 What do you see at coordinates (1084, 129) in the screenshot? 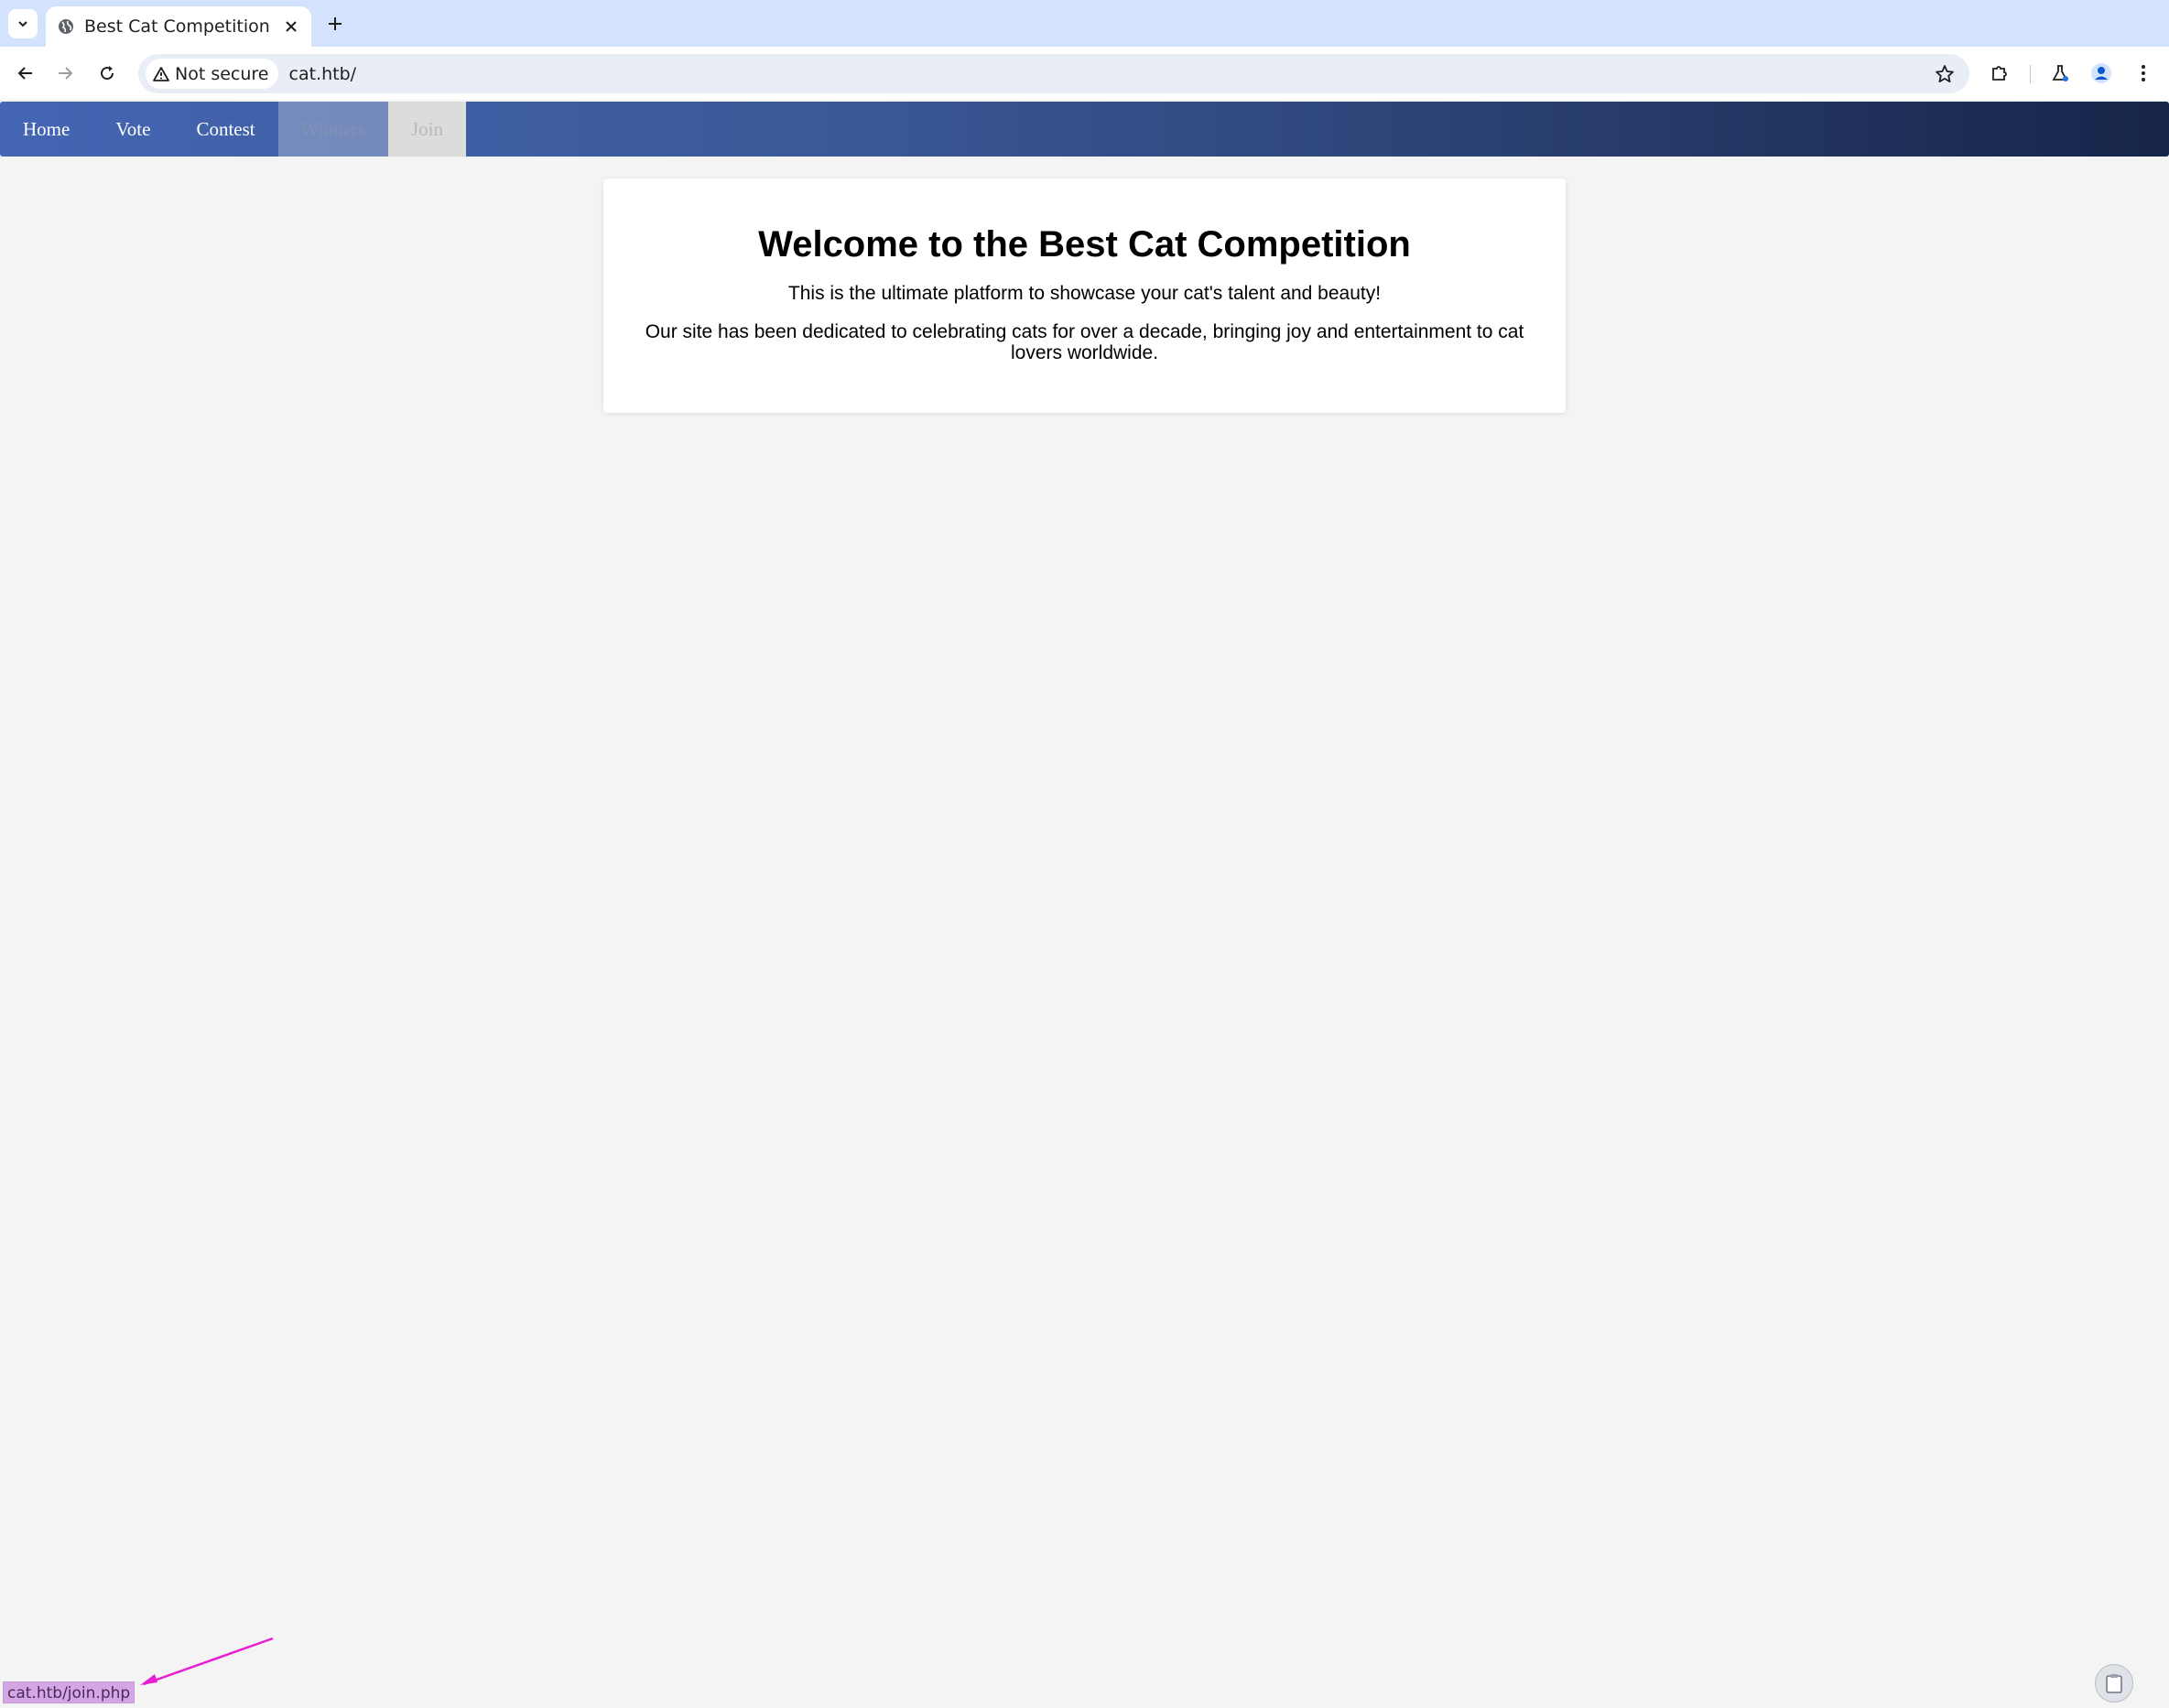
I see `site-navbar: Home Vote Contest Winners Join` at bounding box center [1084, 129].